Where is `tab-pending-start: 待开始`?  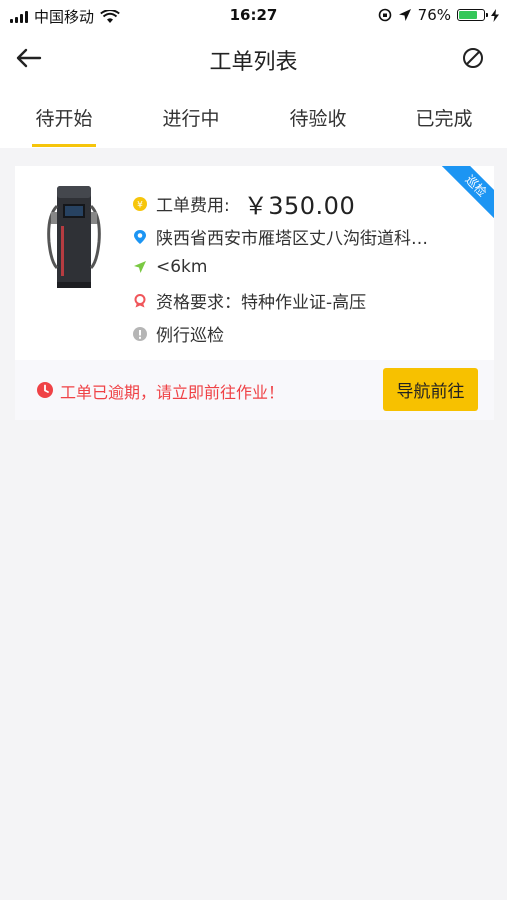 tab-pending-start: 待开始 is located at coordinates (64, 125).